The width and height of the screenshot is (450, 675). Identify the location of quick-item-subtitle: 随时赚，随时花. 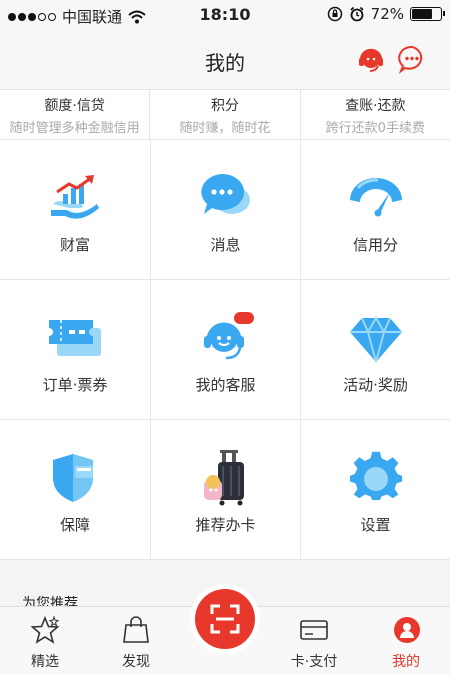
(225, 128).